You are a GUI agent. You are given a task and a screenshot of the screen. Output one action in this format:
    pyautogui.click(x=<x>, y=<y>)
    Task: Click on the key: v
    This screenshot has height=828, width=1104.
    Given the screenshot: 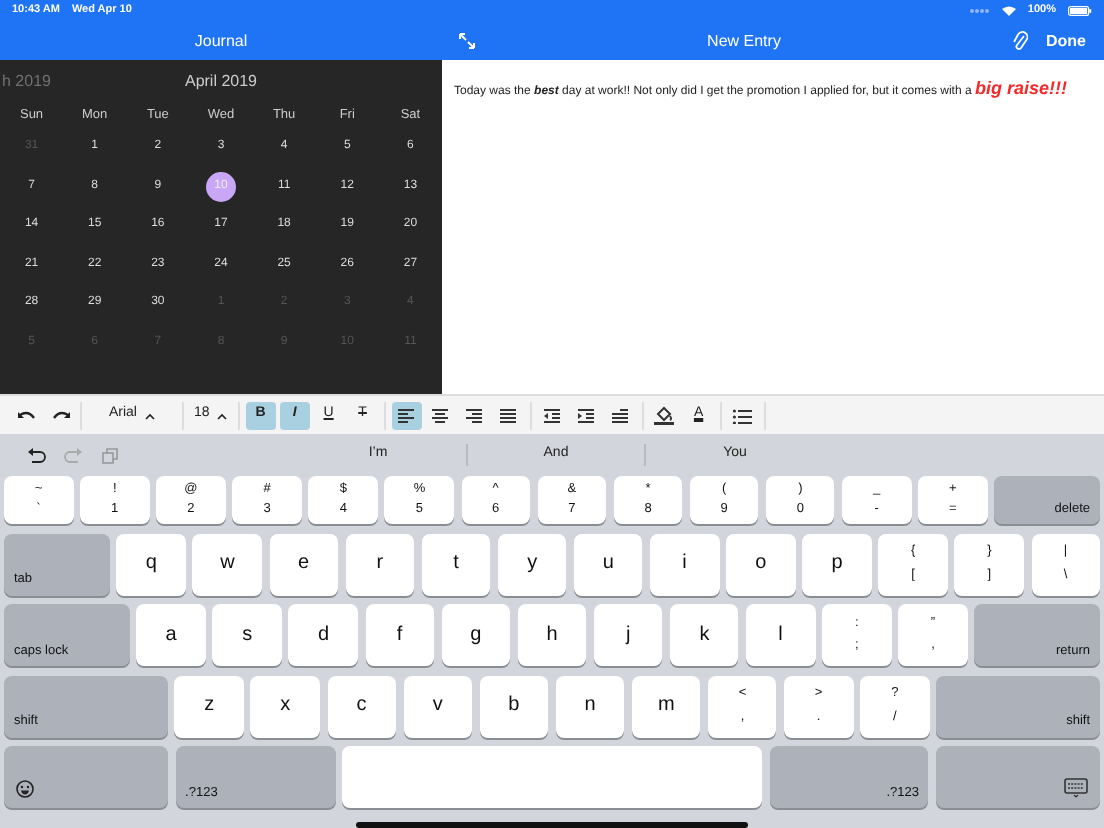 What is the action you would take?
    pyautogui.click(x=438, y=706)
    